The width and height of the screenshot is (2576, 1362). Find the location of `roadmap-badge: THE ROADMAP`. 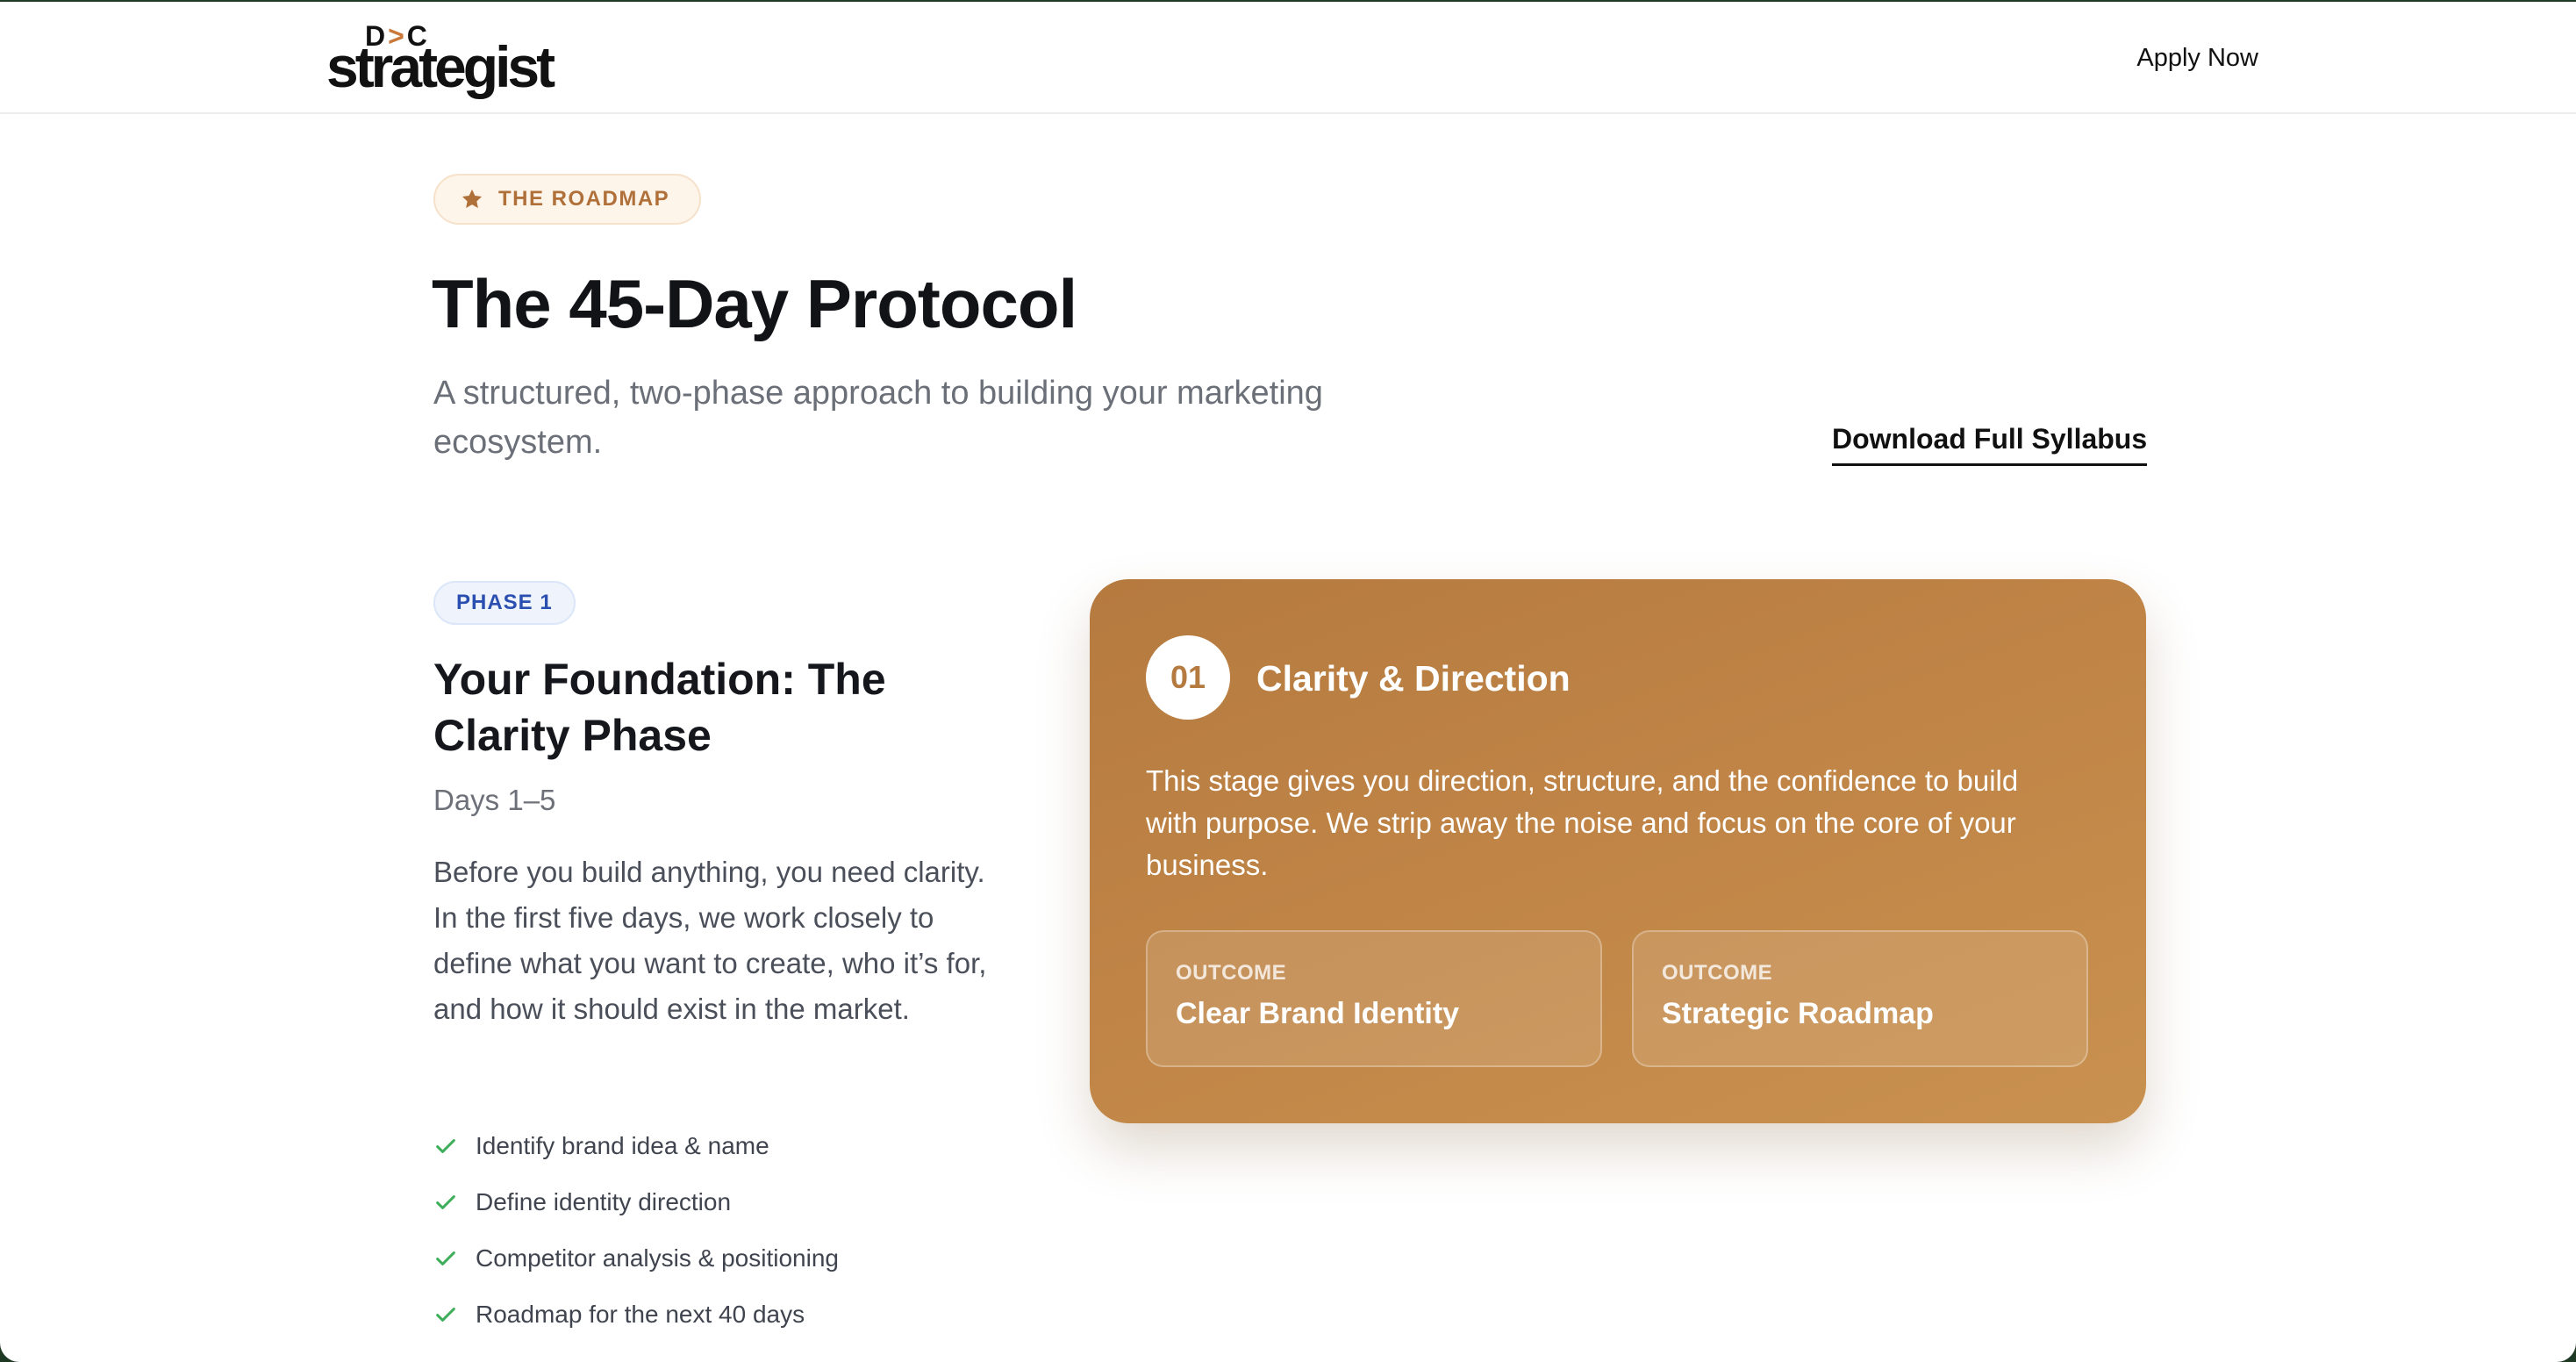

roadmap-badge: THE ROADMAP is located at coordinates (567, 199).